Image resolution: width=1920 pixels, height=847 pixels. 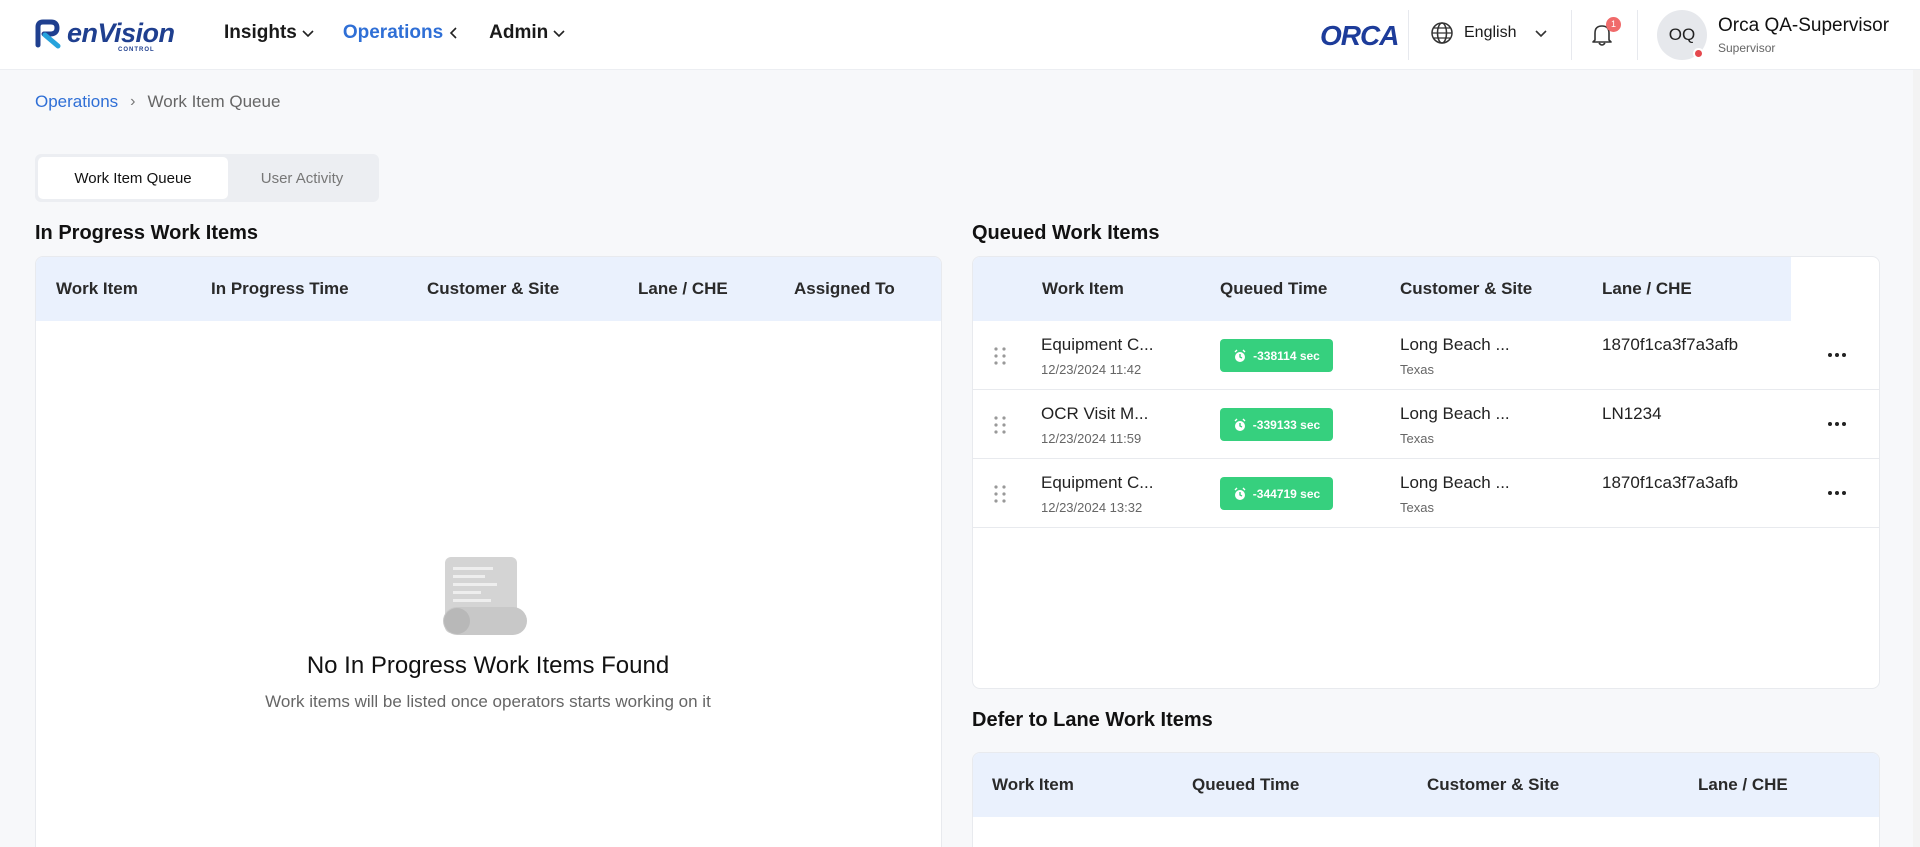 What do you see at coordinates (1092, 720) in the screenshot?
I see `defer-title: Defer to Lane Work Items` at bounding box center [1092, 720].